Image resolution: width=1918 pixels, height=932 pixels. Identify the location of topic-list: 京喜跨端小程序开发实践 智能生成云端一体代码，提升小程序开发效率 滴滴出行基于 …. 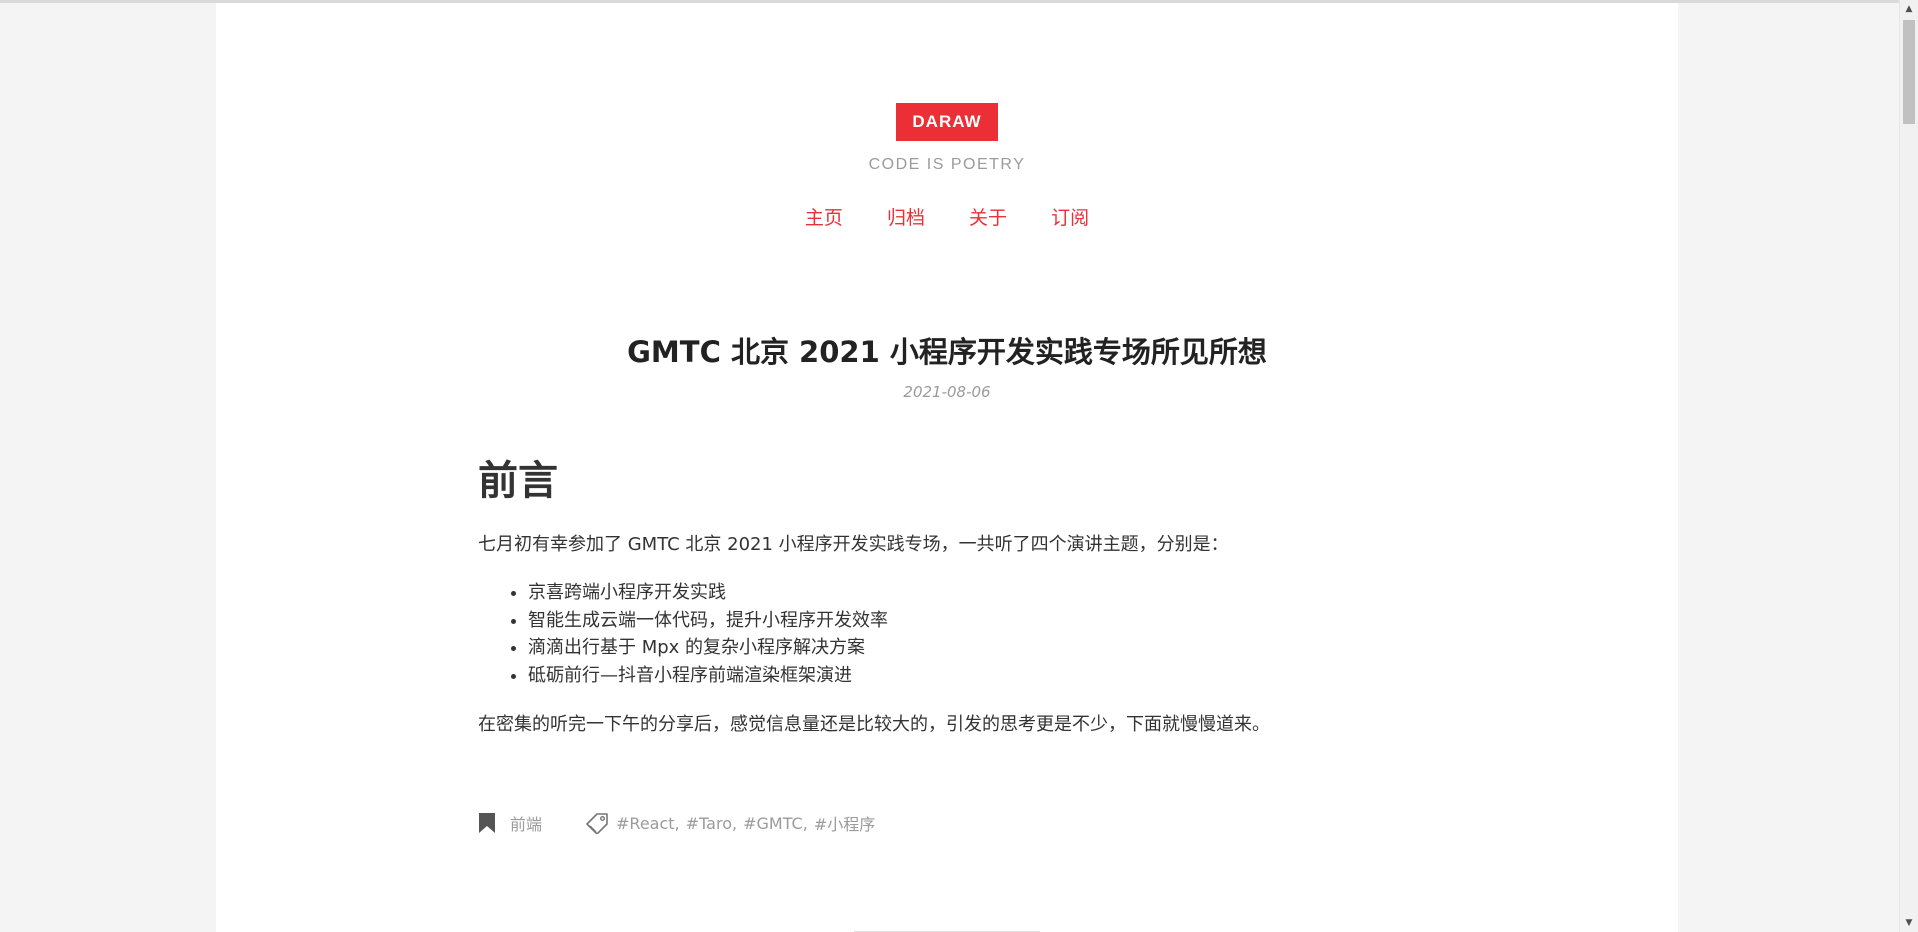
(948, 634).